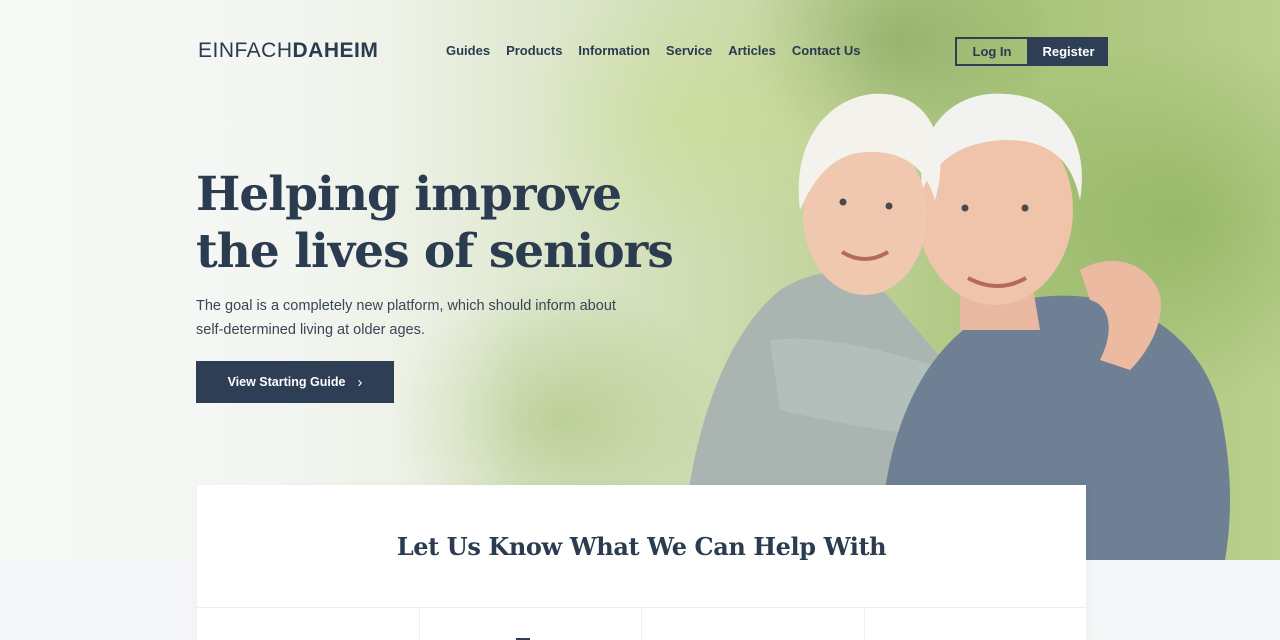 Image resolution: width=1280 pixels, height=640 pixels. Describe the element at coordinates (826, 50) in the screenshot. I see `nav-contact-us: Contact Us` at that location.